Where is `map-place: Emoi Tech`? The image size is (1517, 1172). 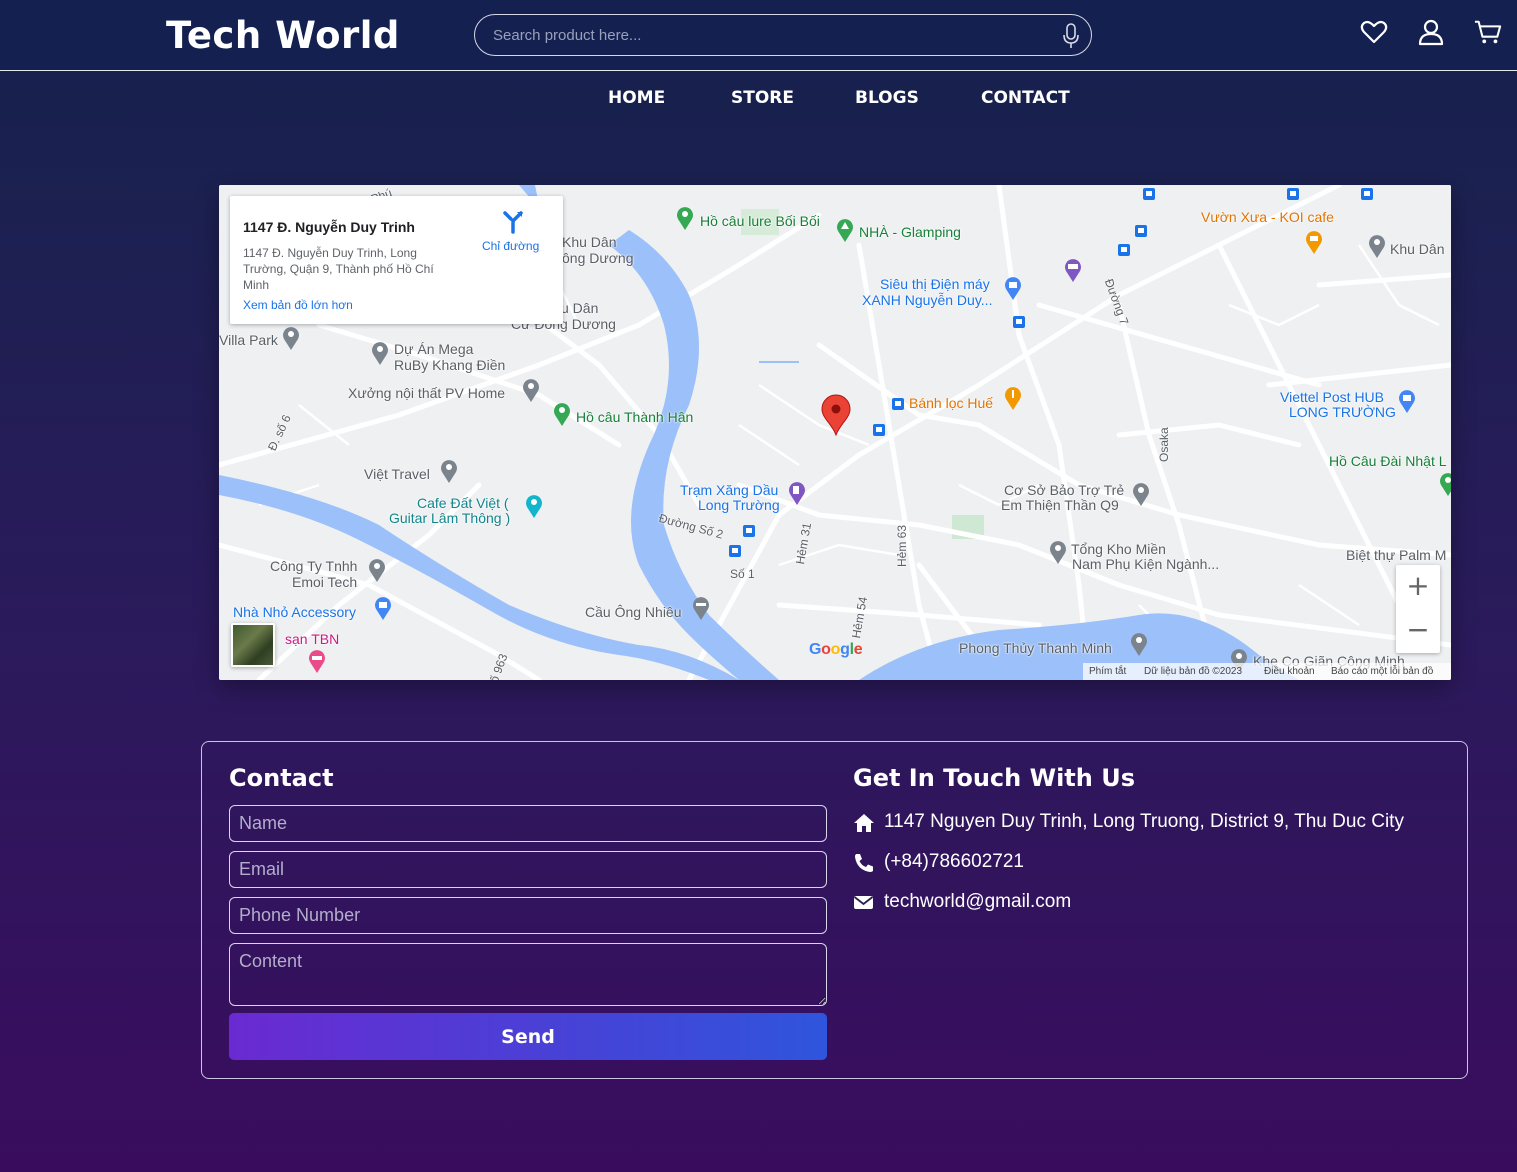
map-place: Emoi Tech is located at coordinates (324, 582).